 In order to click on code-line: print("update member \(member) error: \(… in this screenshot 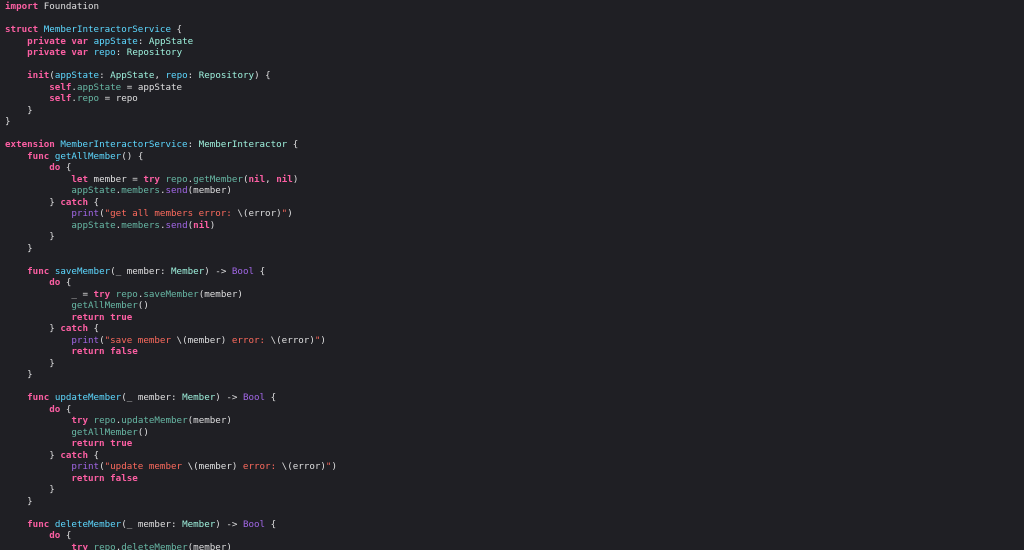, I will do `click(514, 467)`.